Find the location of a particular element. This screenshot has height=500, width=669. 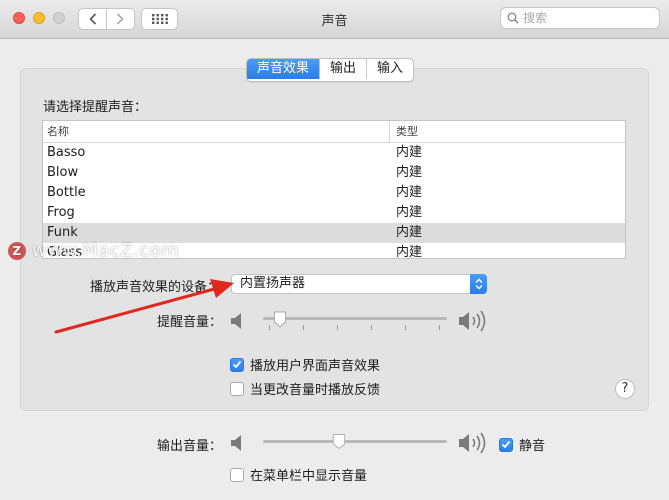

watermark-text: www.MacZ.com is located at coordinates (106, 250).